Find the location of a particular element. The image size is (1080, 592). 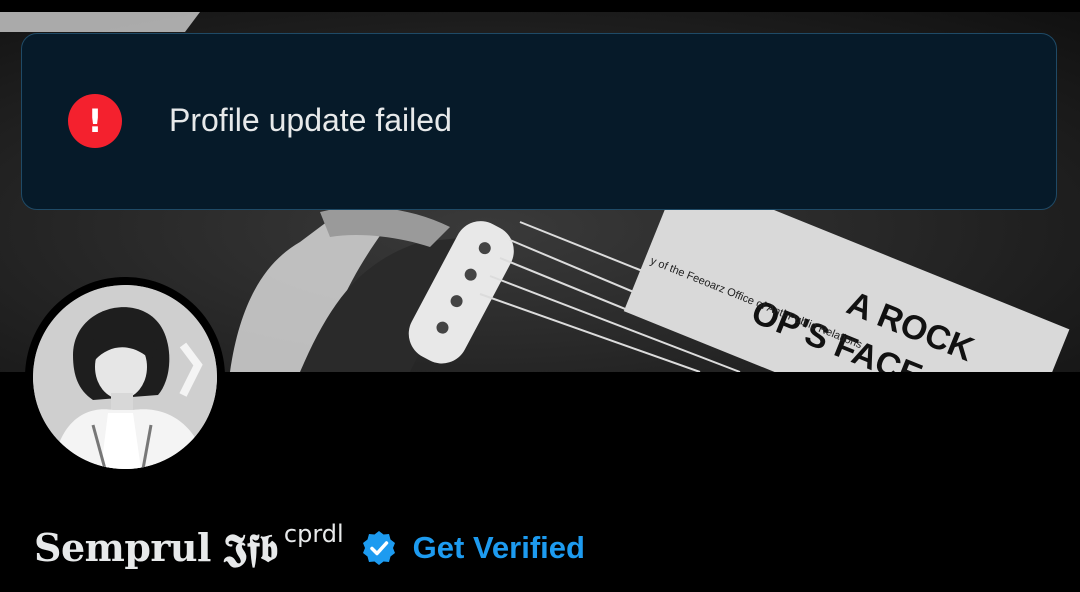

get-verified-link: Get Verified is located at coordinates (499, 548).